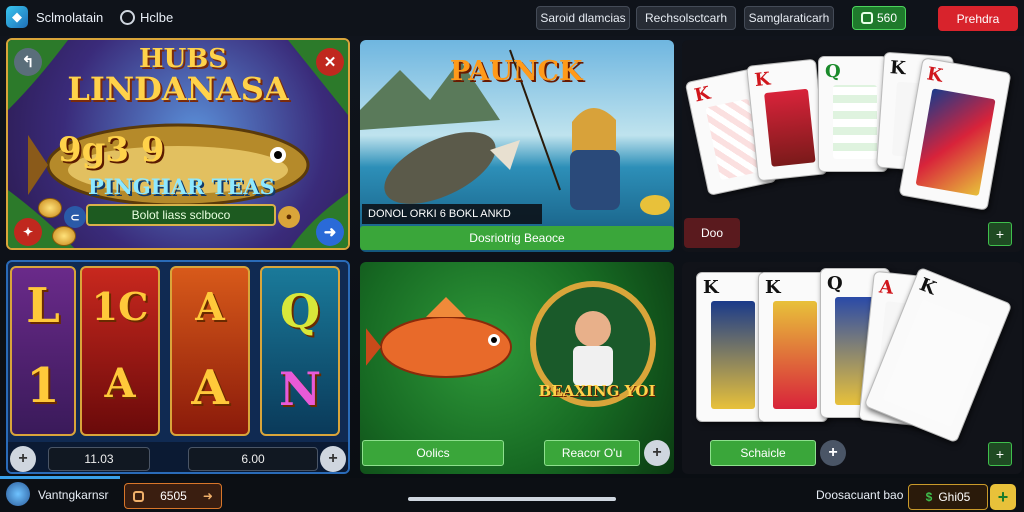  What do you see at coordinates (852, 368) in the screenshot?
I see `game-tile-cards-bottom: K K Q A K Schaicle + +` at bounding box center [852, 368].